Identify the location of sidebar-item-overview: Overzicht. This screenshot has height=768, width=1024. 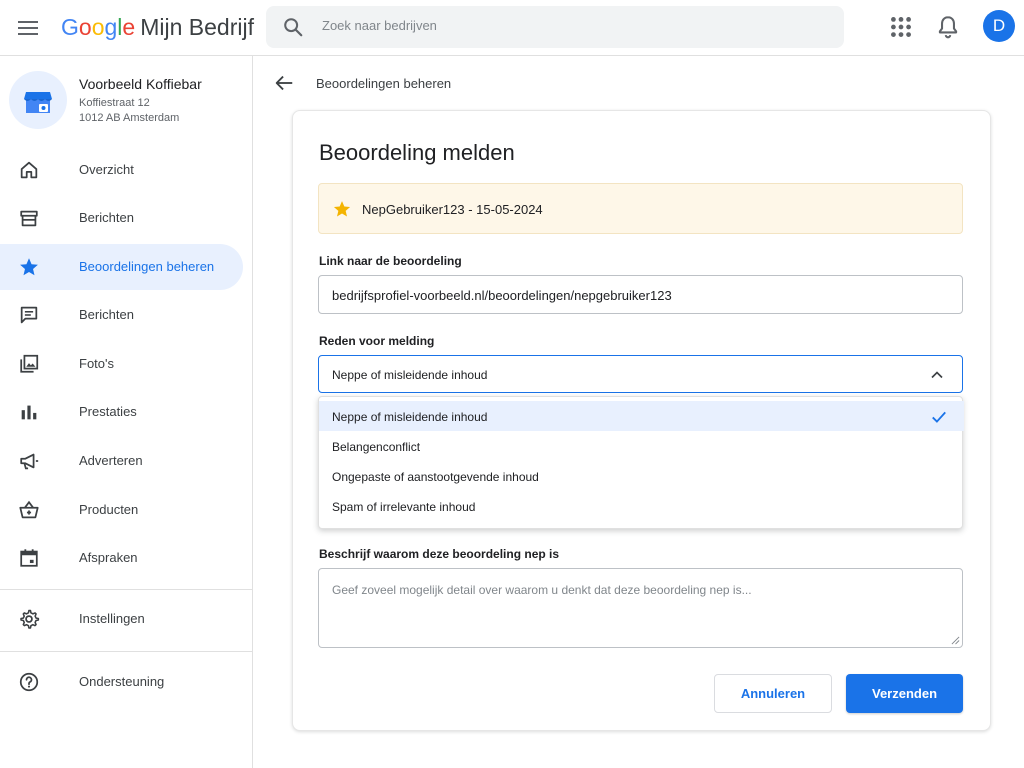
(121, 170).